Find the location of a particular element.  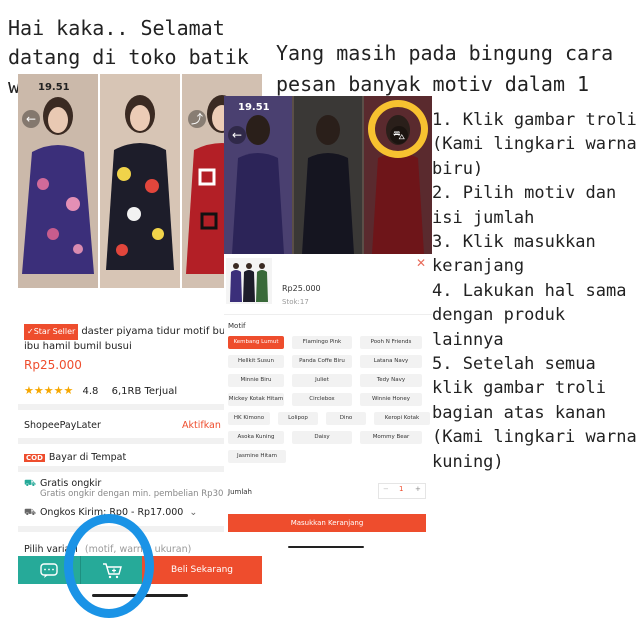

product-price: Rp25.000 is located at coordinates (53, 365).